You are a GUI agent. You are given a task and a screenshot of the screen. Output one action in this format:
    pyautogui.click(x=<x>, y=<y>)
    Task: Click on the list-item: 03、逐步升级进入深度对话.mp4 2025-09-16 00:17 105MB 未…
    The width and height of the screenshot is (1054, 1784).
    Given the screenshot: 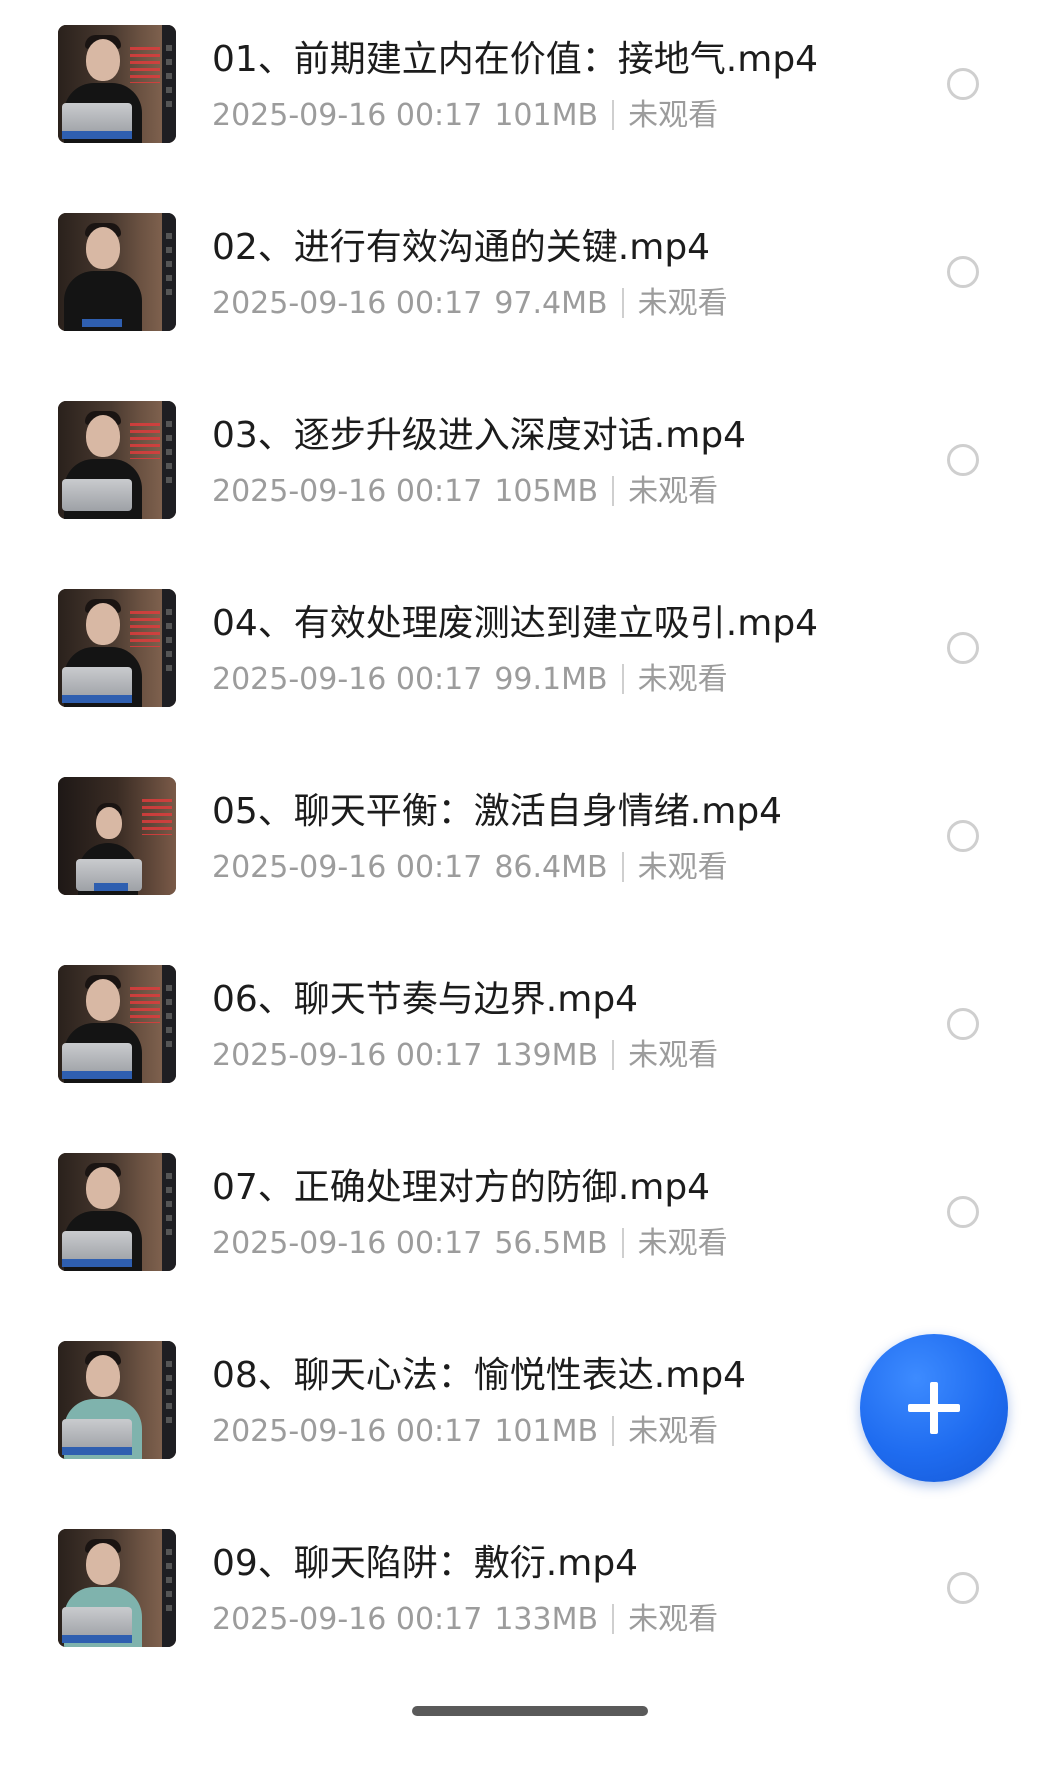 What is the action you would take?
    pyautogui.click(x=527, y=470)
    